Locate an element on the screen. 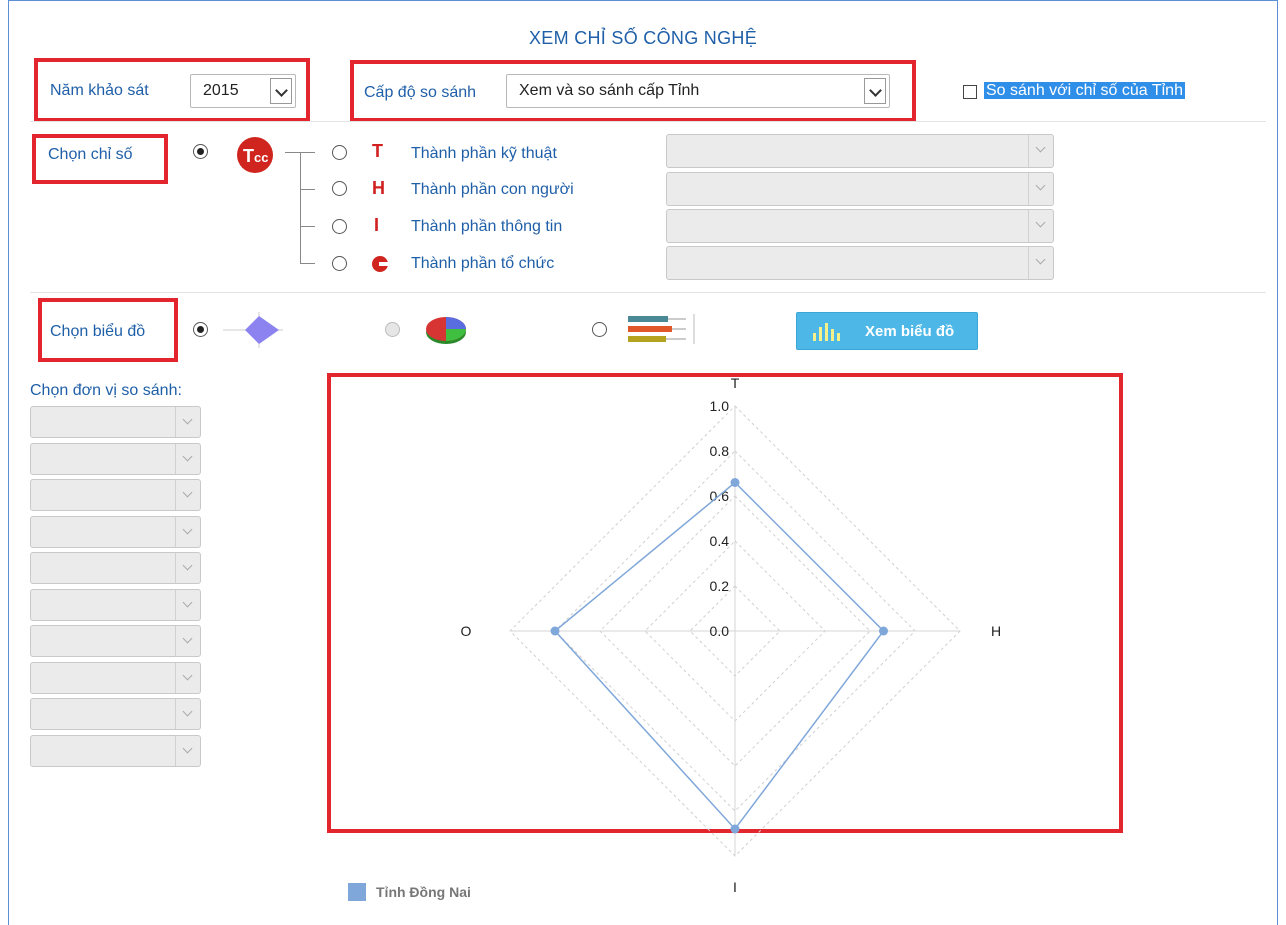  radar-tick-label: 0.0 is located at coordinates (720, 631).